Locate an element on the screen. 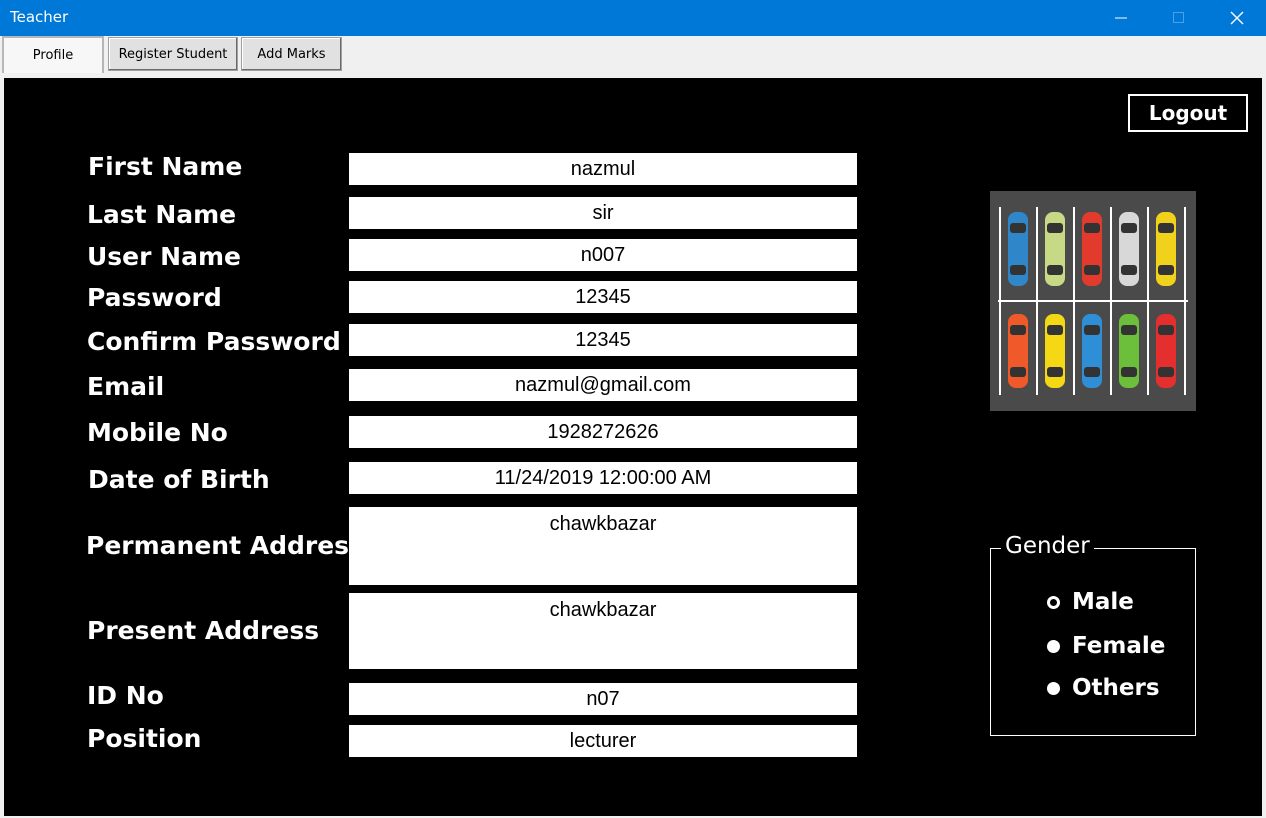  close-icon is located at coordinates (1237, 18).